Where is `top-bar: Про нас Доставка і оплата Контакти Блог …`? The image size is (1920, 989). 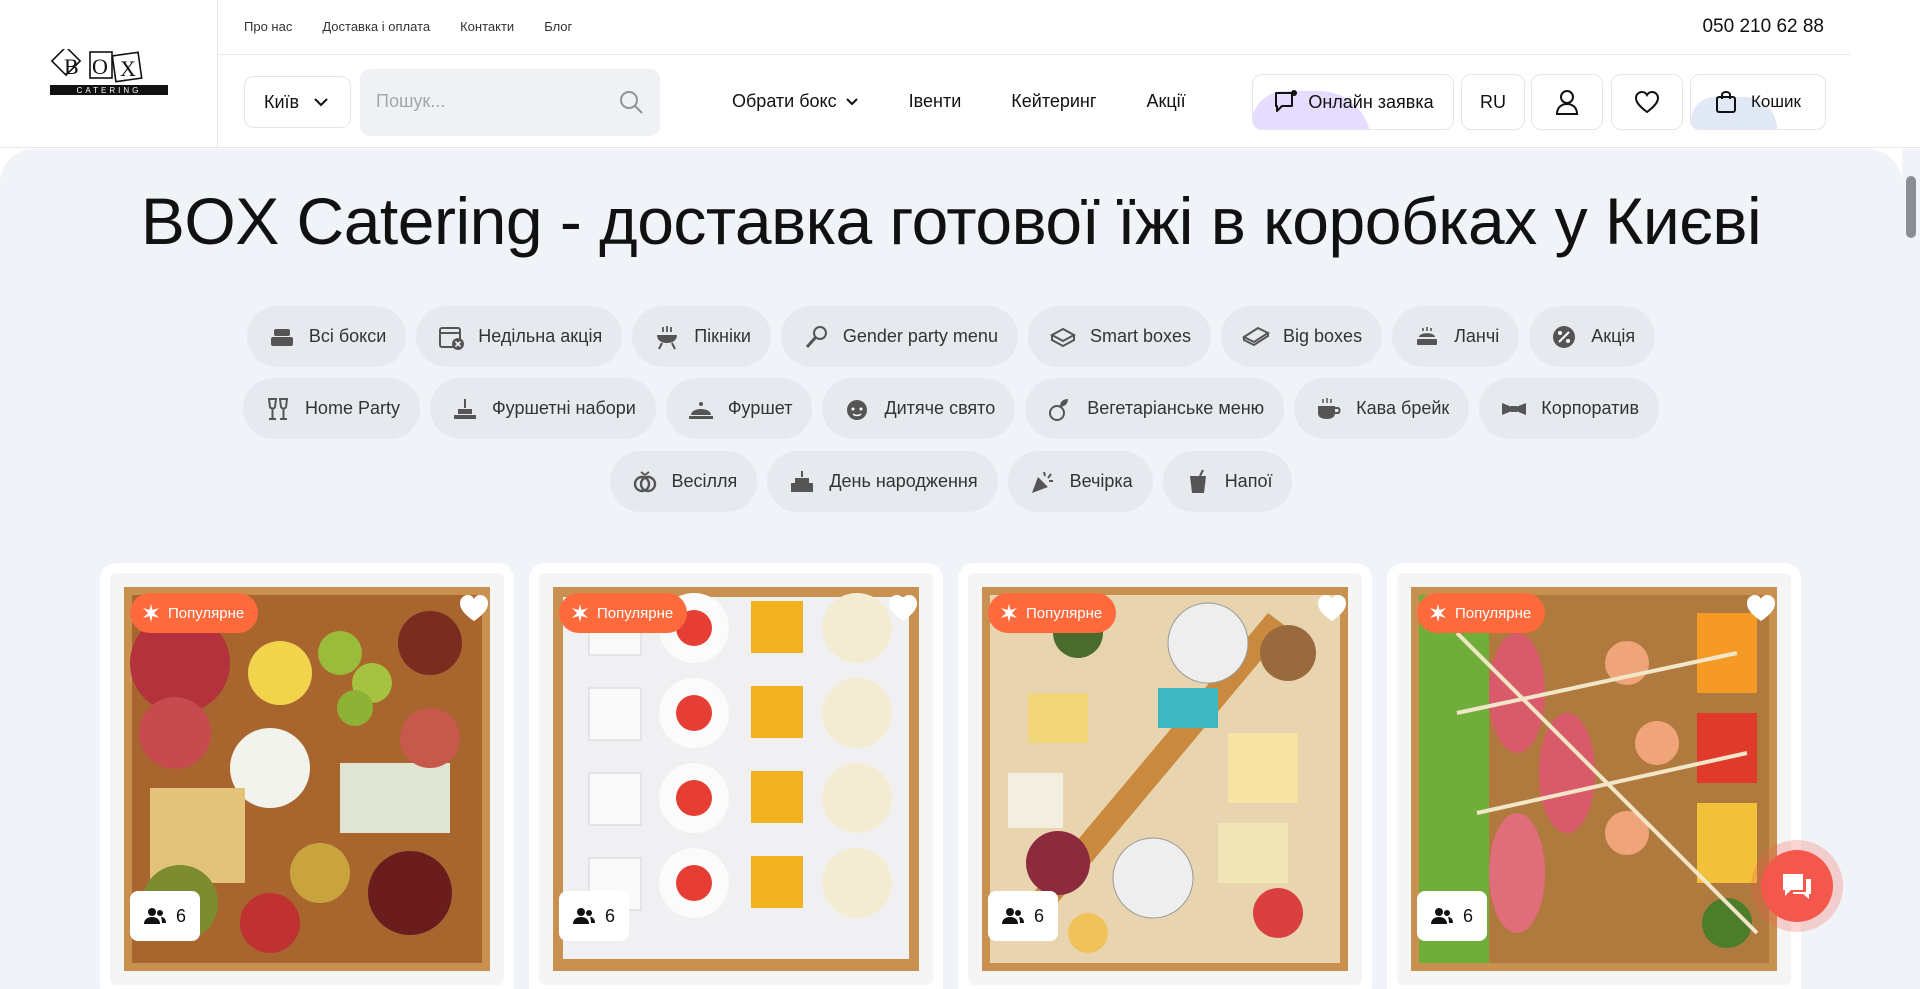 top-bar: Про нас Доставка і оплата Контакти Блог … is located at coordinates (1034, 27).